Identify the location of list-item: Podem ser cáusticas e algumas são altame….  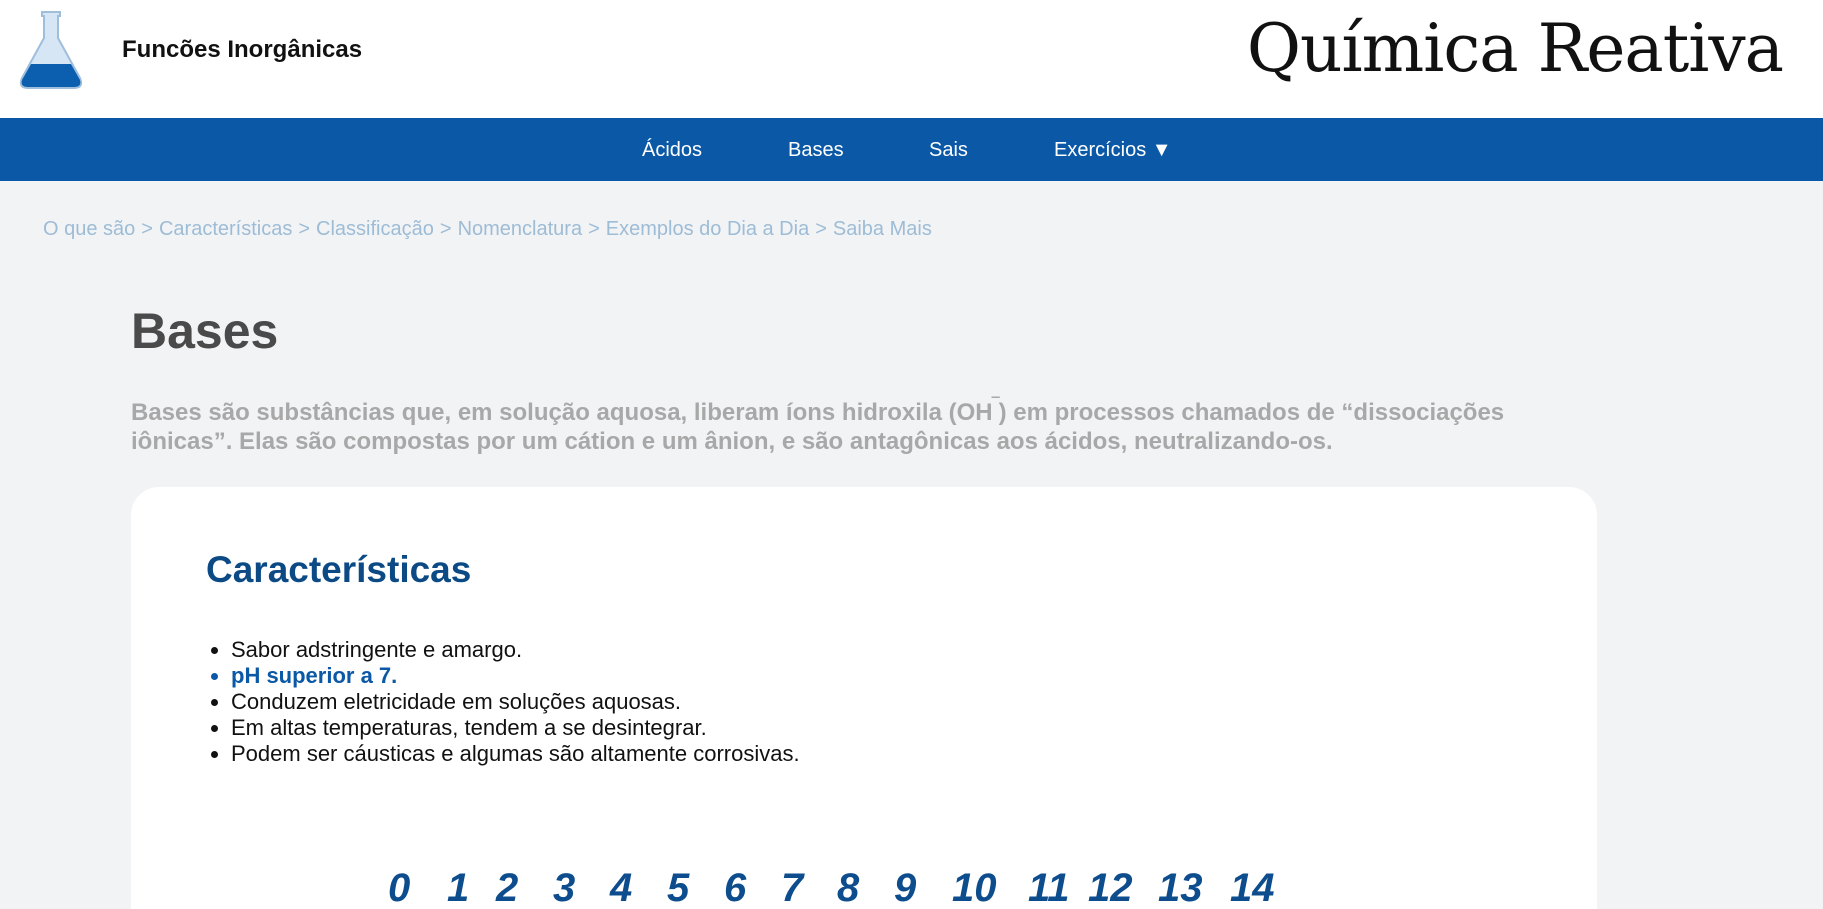
(515, 754).